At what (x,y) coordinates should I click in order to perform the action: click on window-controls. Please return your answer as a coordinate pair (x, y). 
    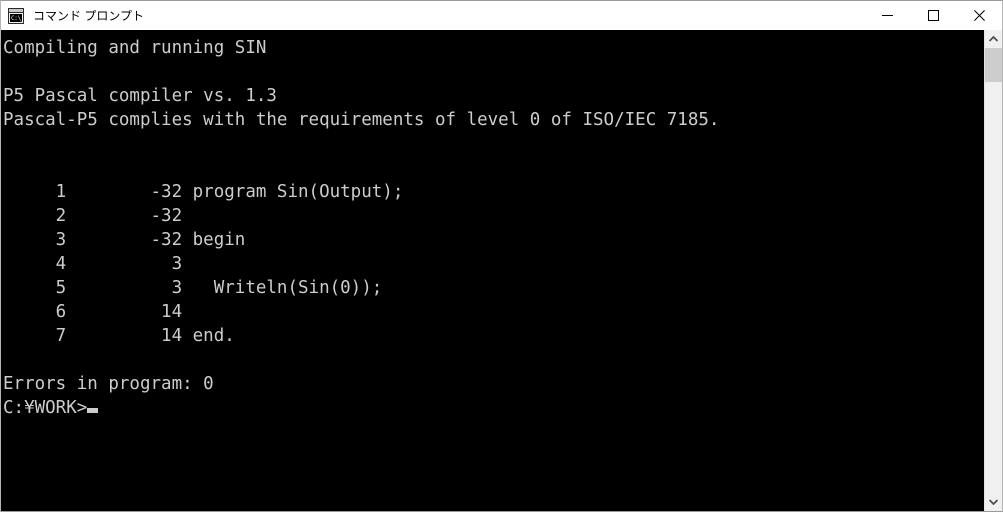
    Looking at the image, I should click on (933, 15).